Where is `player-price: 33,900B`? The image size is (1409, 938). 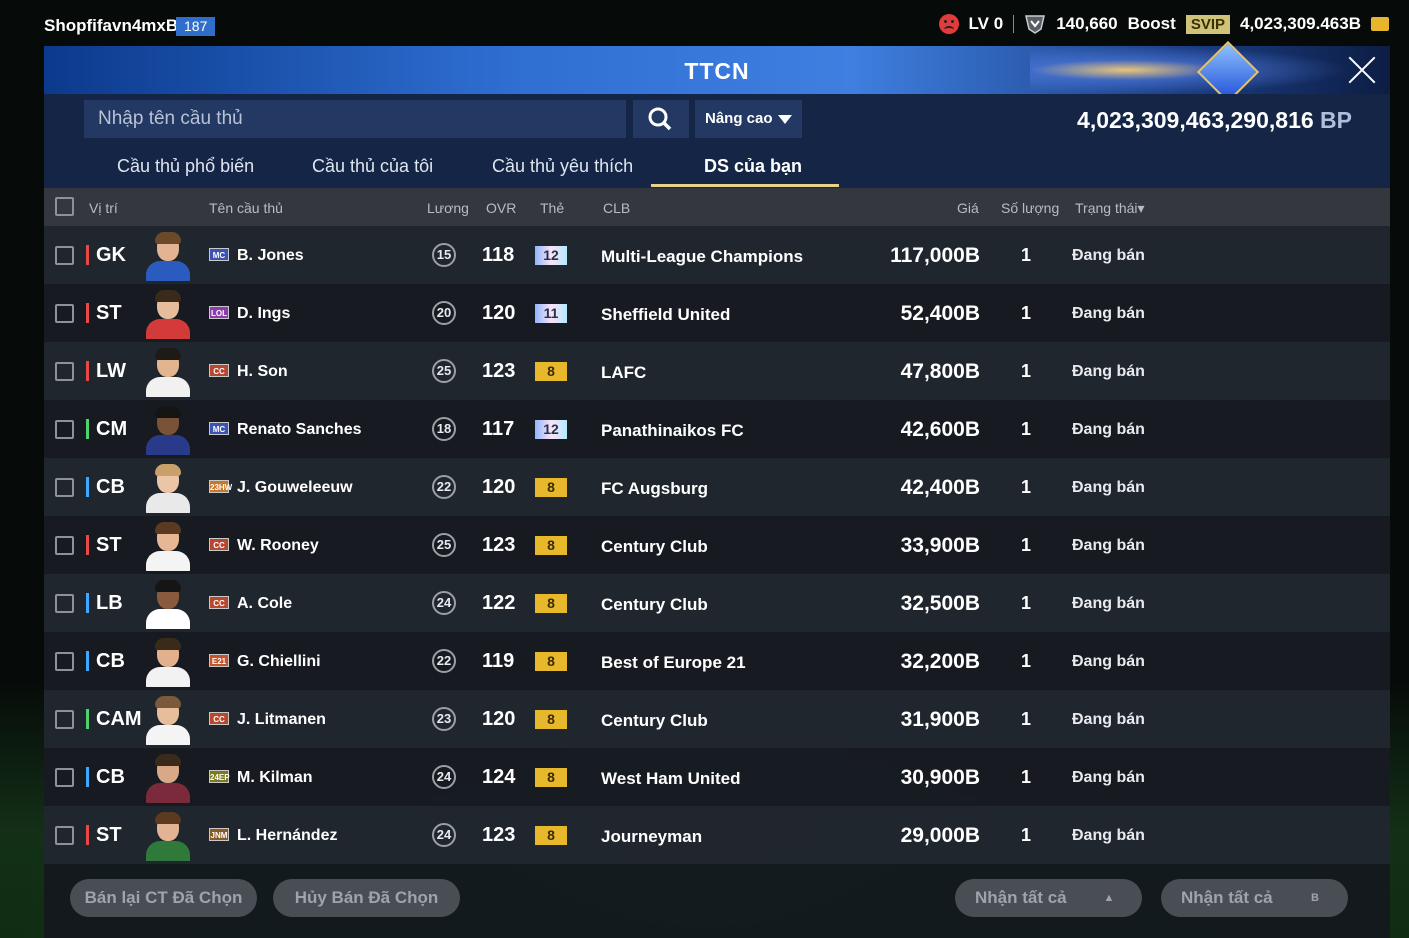 player-price: 33,900B is located at coordinates (940, 545).